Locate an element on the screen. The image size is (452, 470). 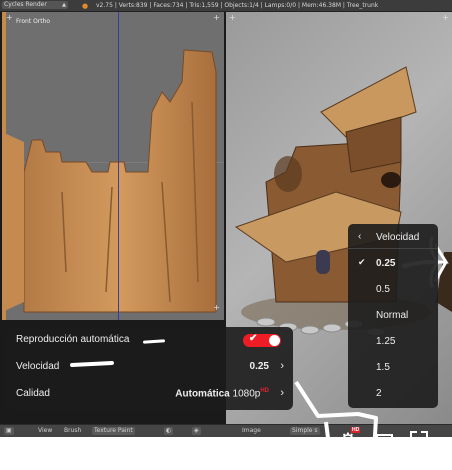
speed-option-2: 2 is located at coordinates (379, 393).